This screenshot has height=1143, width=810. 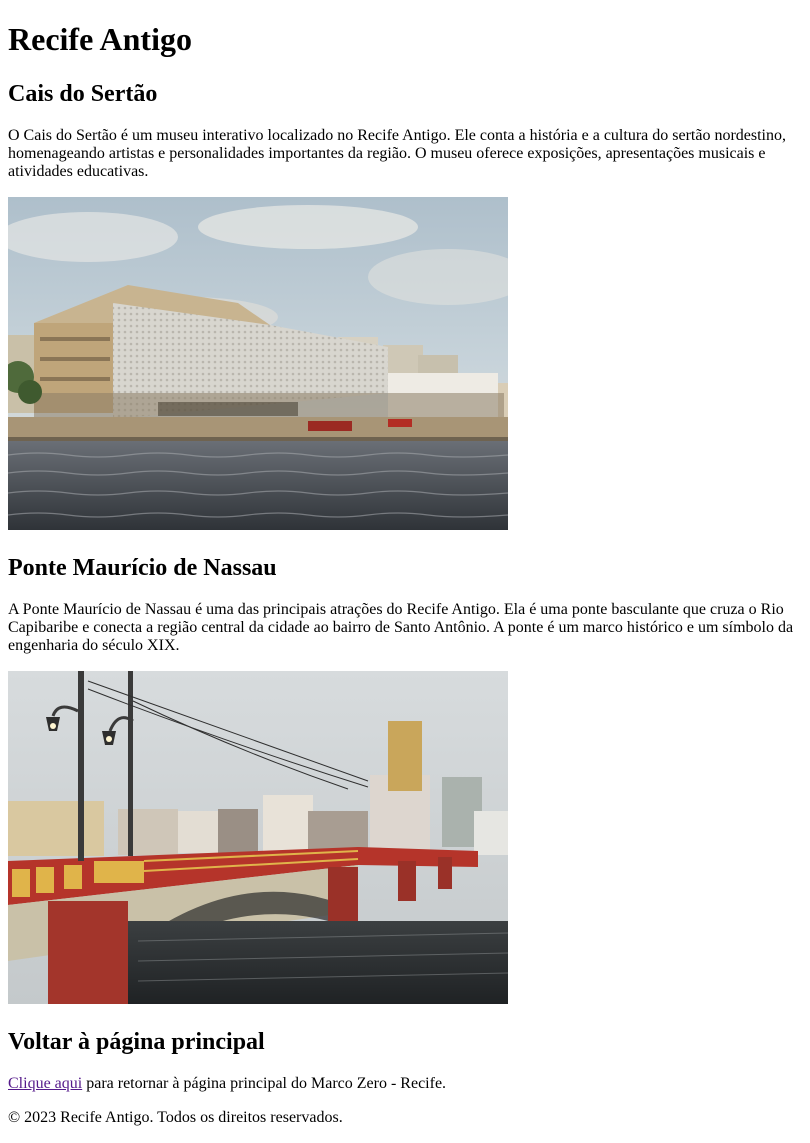 I want to click on back-to-home-link: Clique aqui, so click(x=45, y=1083).